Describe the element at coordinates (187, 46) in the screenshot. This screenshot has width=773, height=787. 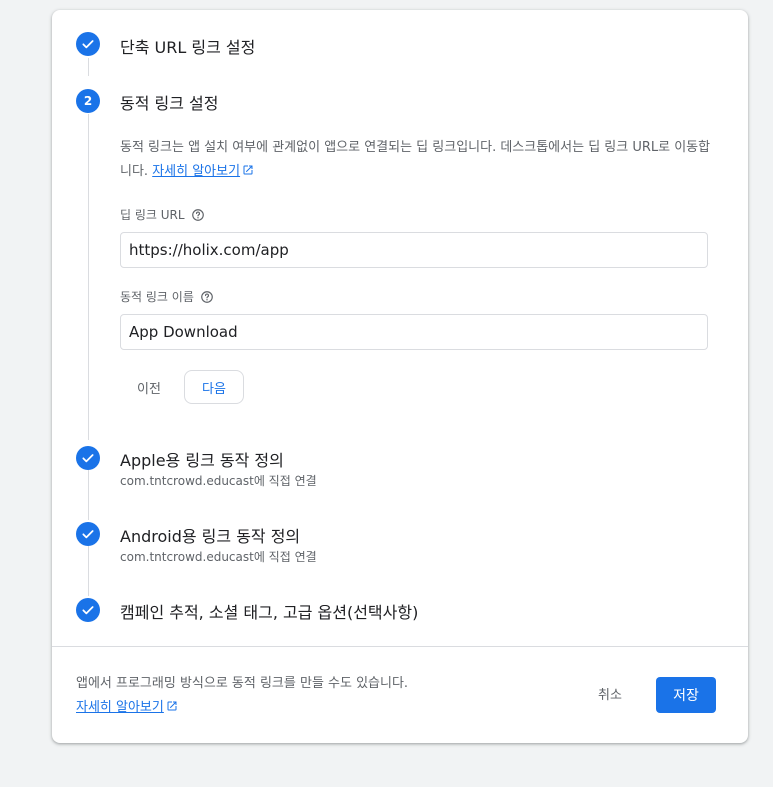
I see `step-title-short-url: 단축 URL 링크 설정` at that location.